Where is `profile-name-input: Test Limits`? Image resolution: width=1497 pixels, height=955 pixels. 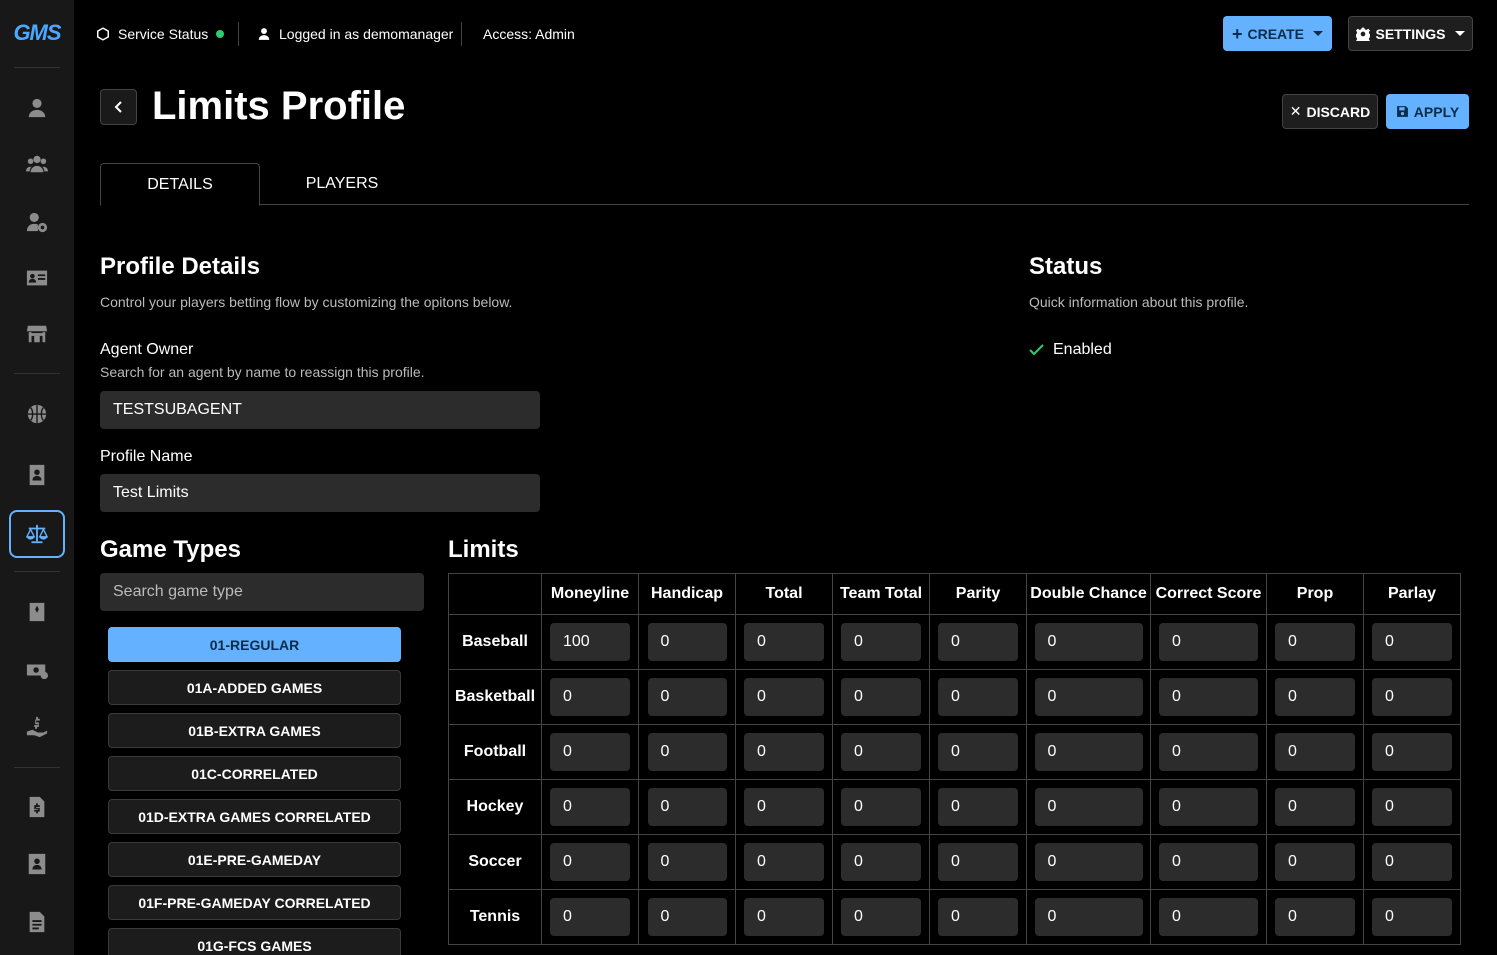
profile-name-input: Test Limits is located at coordinates (320, 493).